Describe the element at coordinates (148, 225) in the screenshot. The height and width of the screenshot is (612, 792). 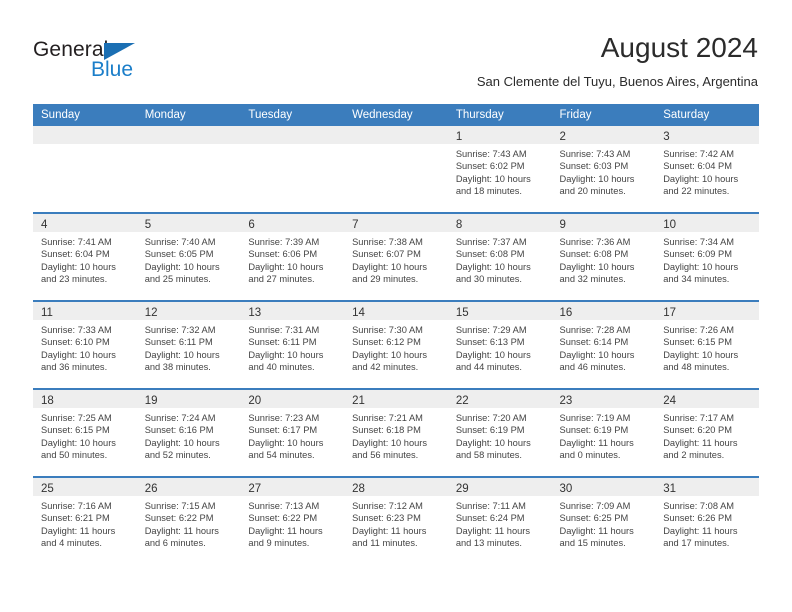
I see `day-number: 5` at that location.